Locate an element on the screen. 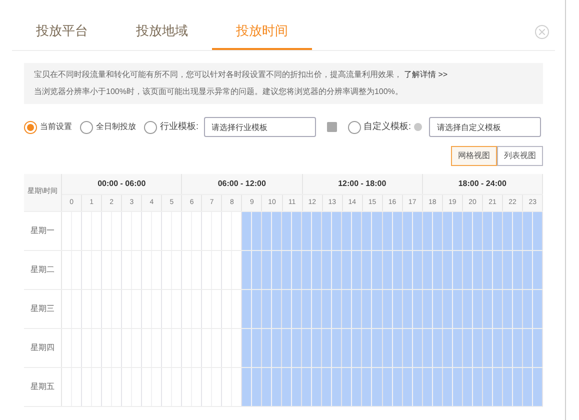 This screenshot has height=420, width=579. tab: 投放平台 is located at coordinates (62, 32).